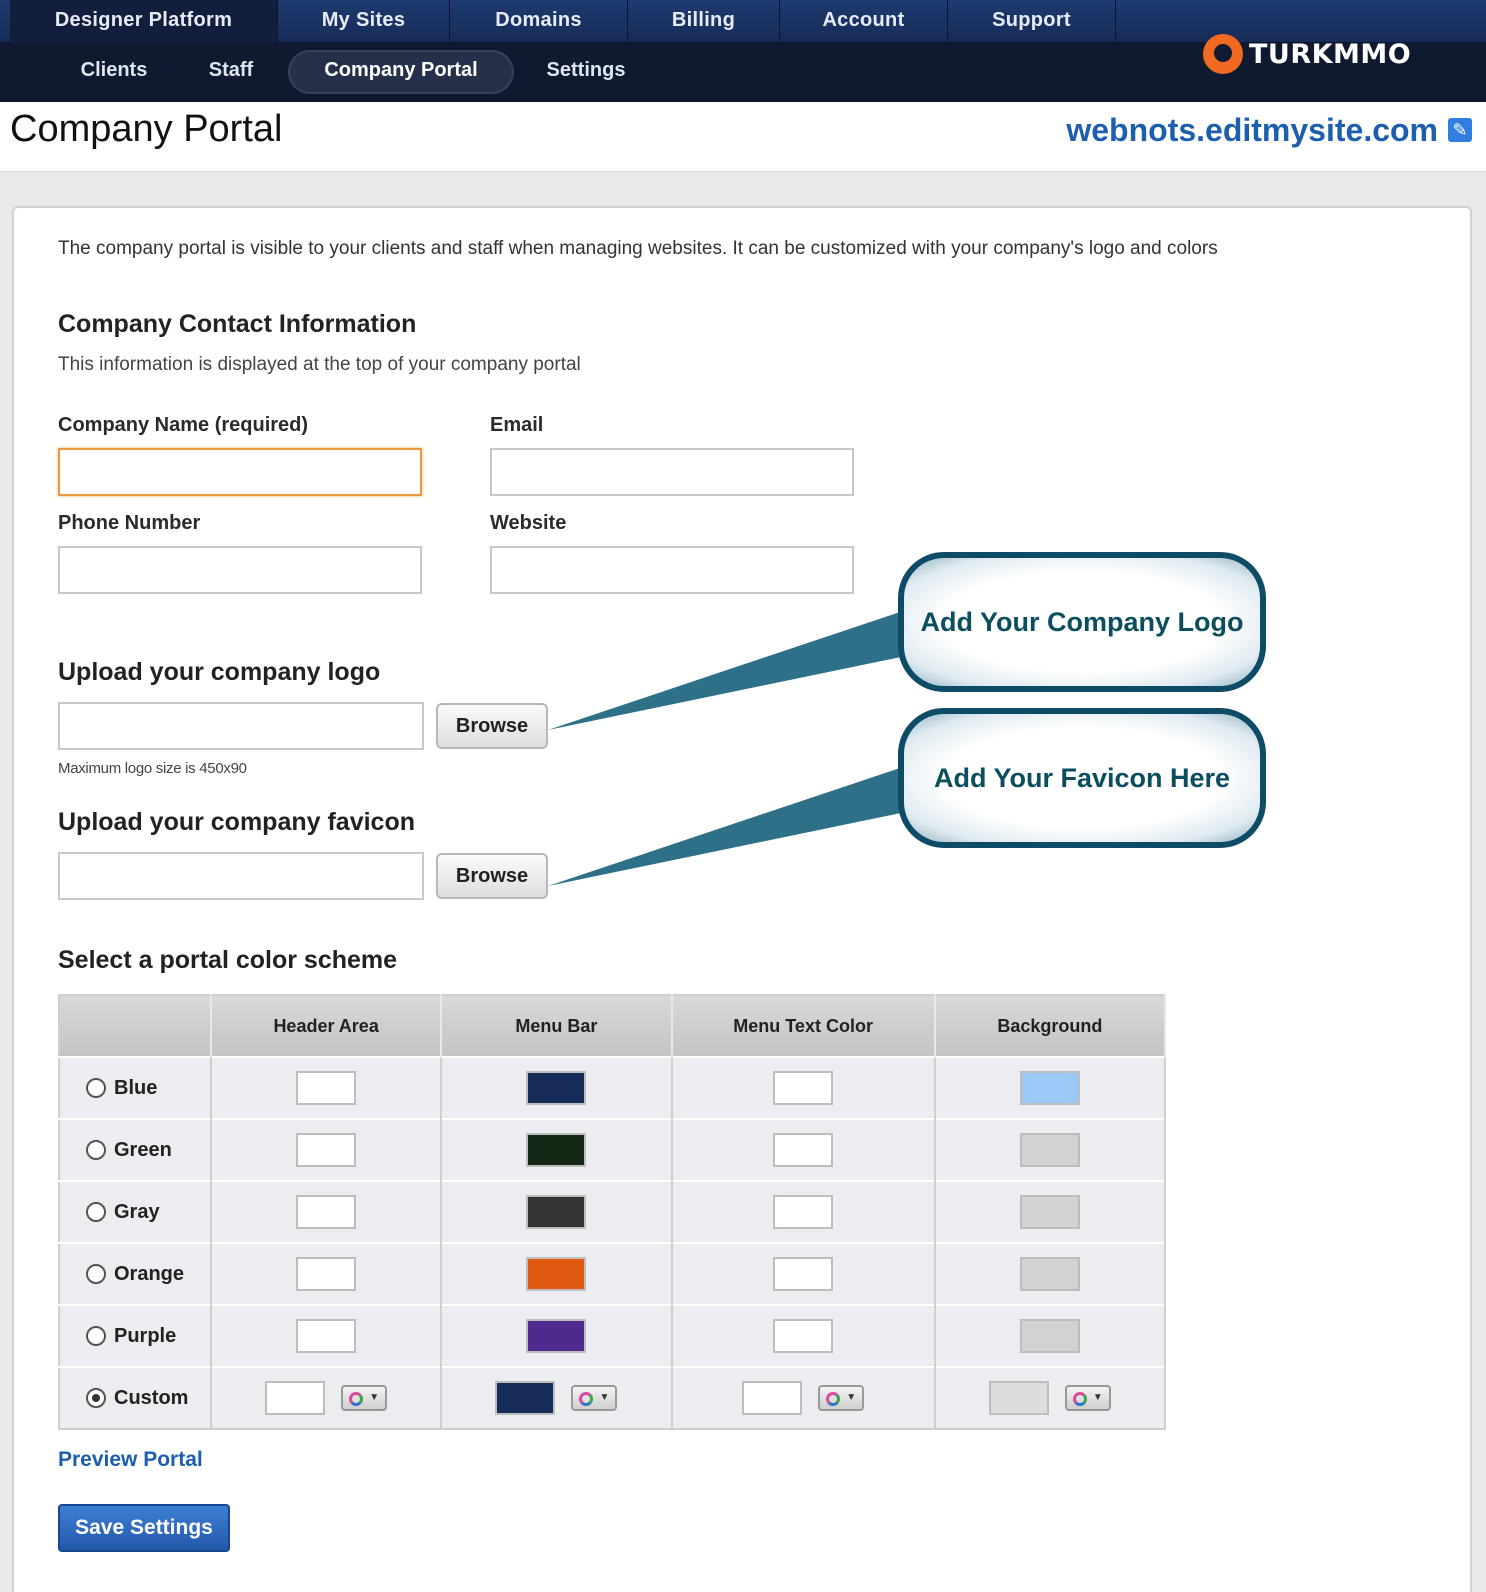  I want to click on favicon-file-input, so click(241, 876).